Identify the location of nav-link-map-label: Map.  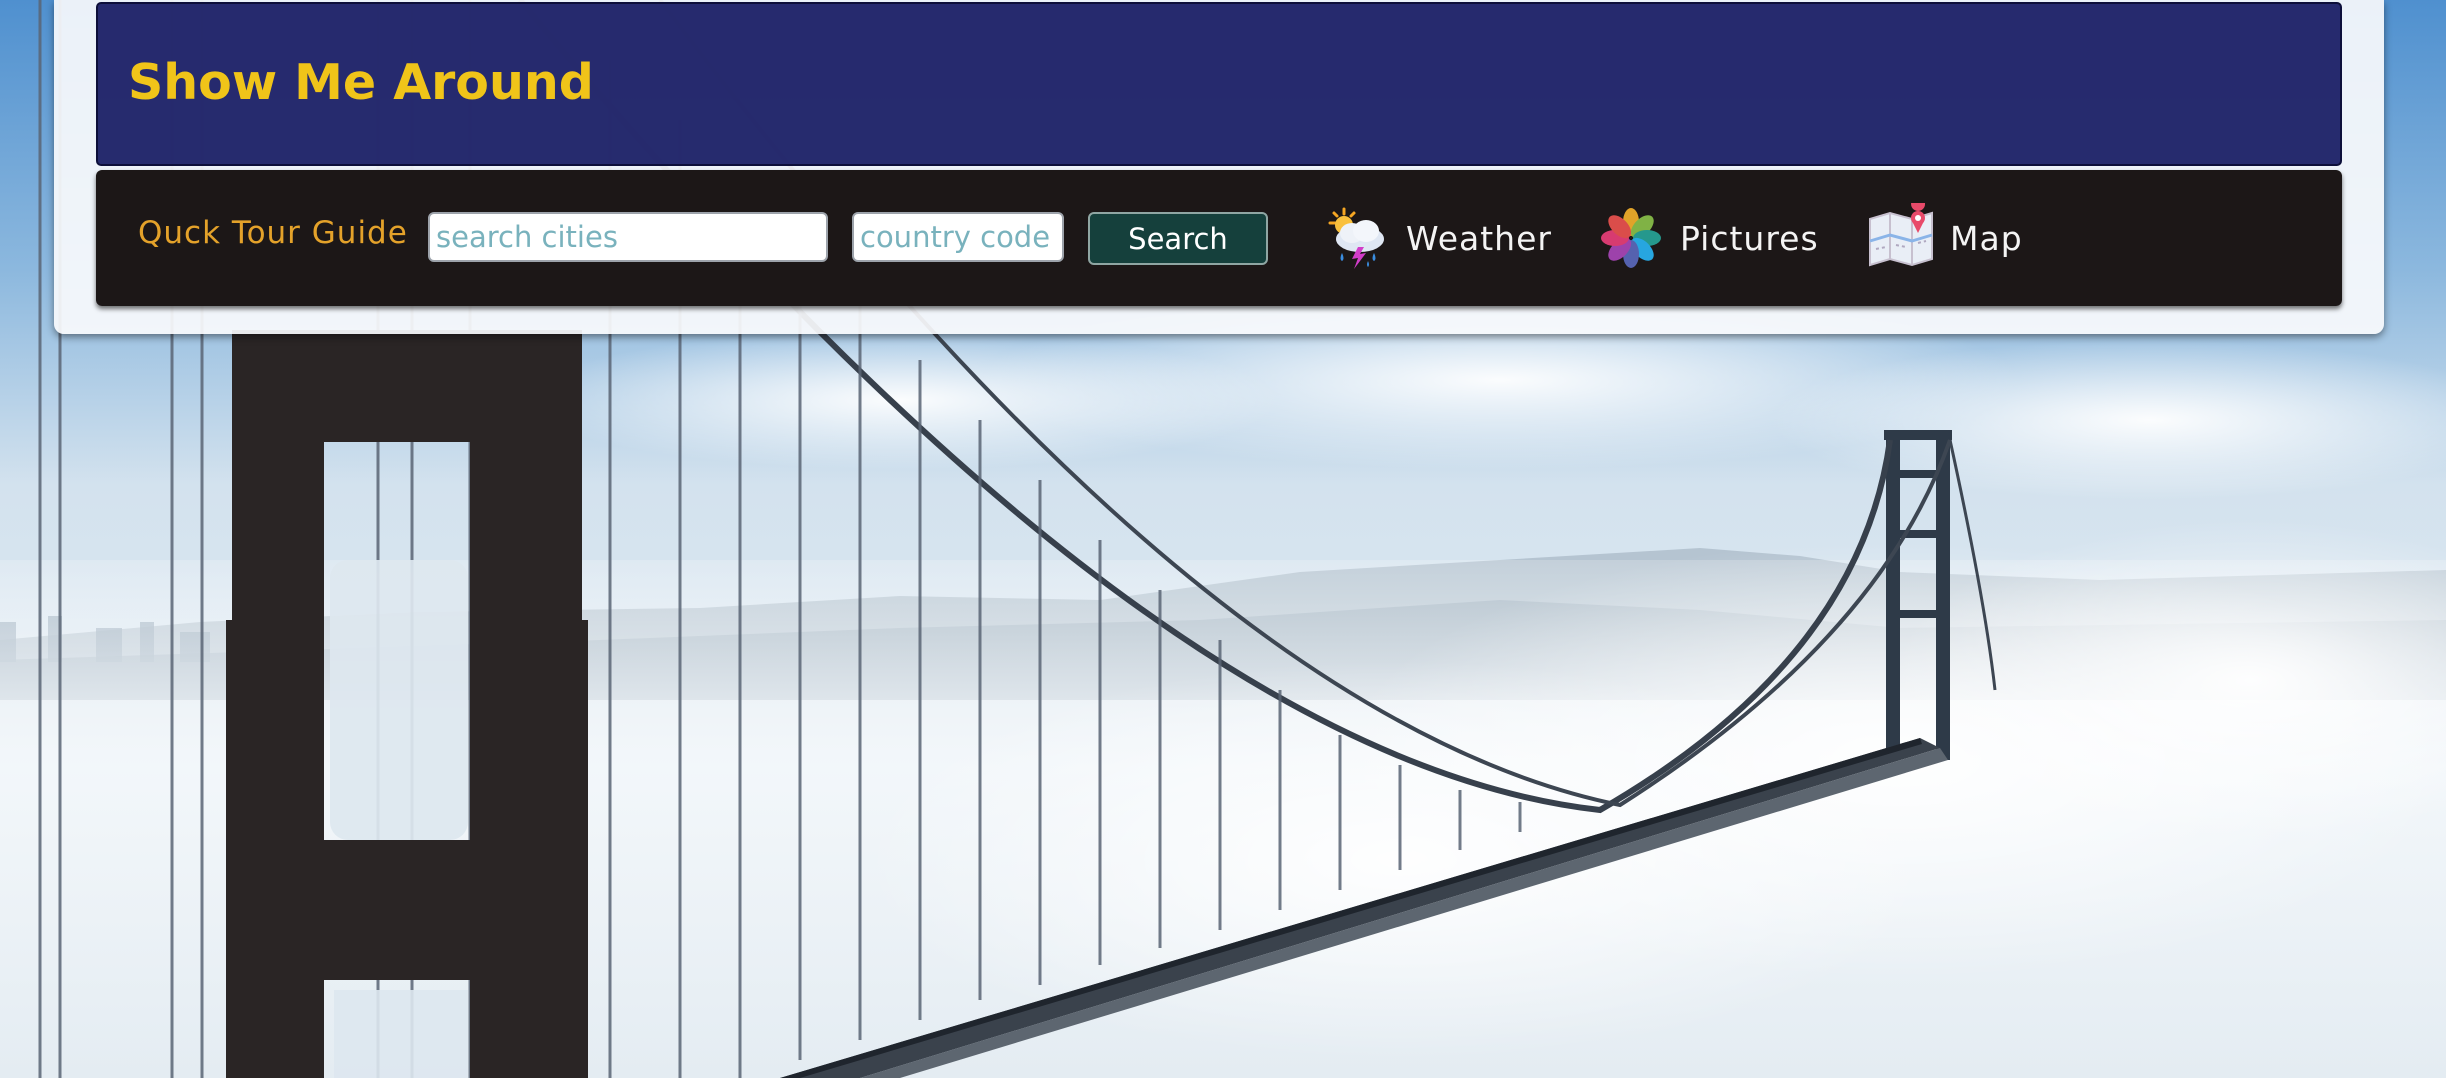
(1986, 238).